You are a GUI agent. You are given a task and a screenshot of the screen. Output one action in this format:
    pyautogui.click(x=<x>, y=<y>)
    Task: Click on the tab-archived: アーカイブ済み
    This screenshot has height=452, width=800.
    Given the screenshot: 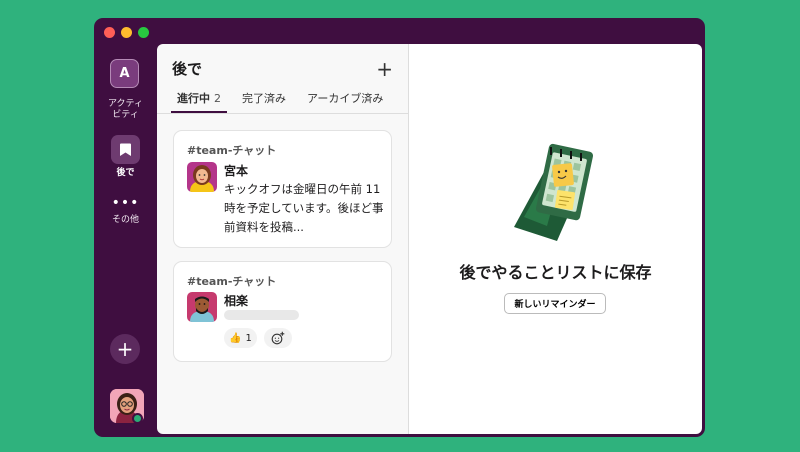 What is the action you would take?
    pyautogui.click(x=345, y=99)
    